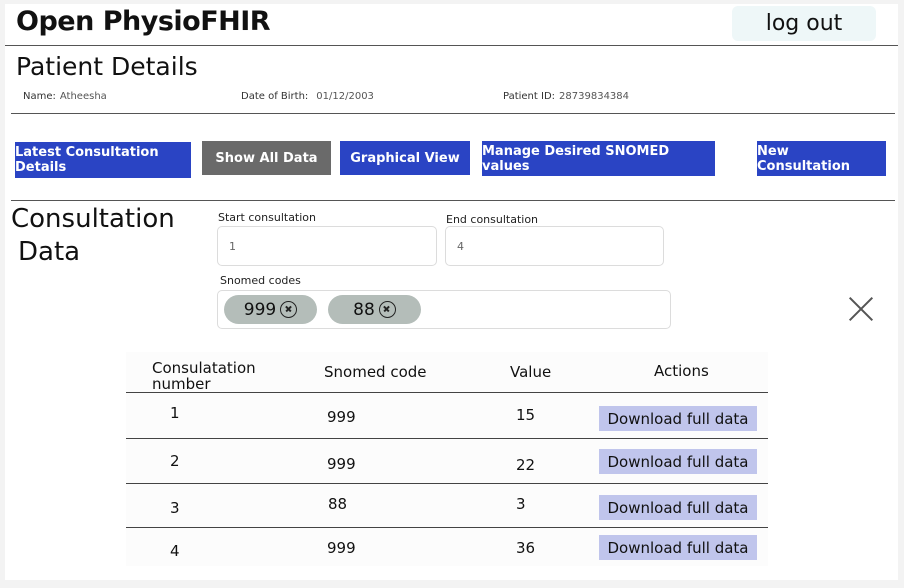 The height and width of the screenshot is (588, 904). What do you see at coordinates (175, 461) in the screenshot?
I see `cell-number: 2` at bounding box center [175, 461].